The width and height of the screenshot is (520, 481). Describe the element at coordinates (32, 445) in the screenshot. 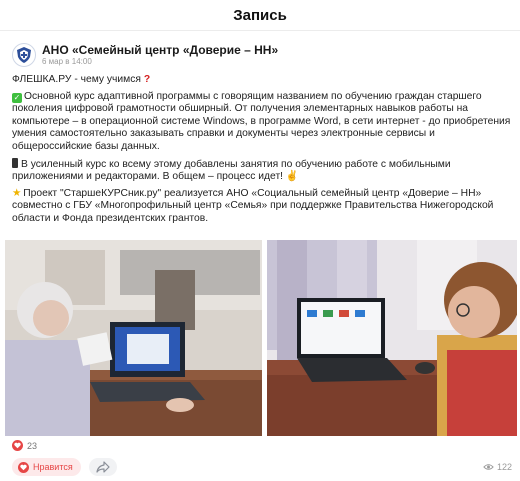

I see `likes-count: 23` at that location.